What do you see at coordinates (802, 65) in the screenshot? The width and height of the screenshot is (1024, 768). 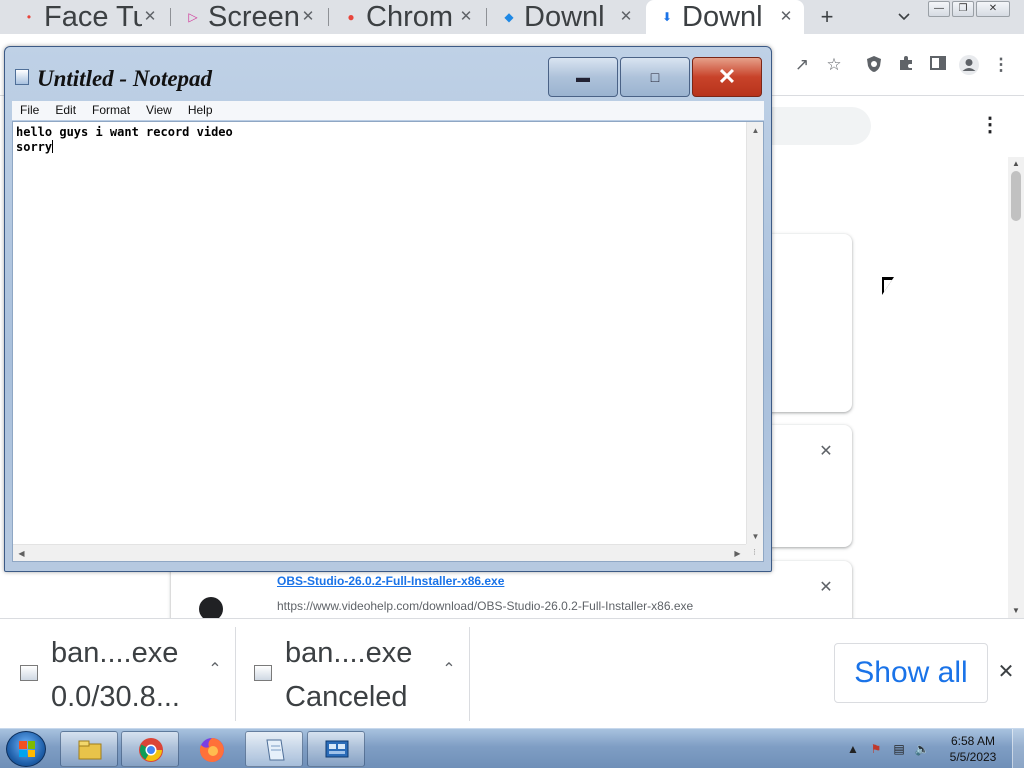 I see `share-icon: ↗` at bounding box center [802, 65].